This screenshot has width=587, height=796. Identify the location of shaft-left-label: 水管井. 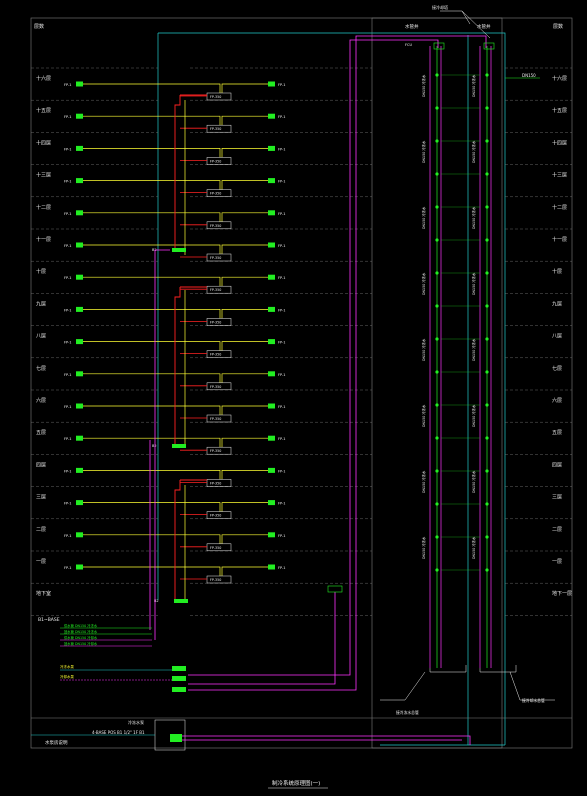
(412, 26).